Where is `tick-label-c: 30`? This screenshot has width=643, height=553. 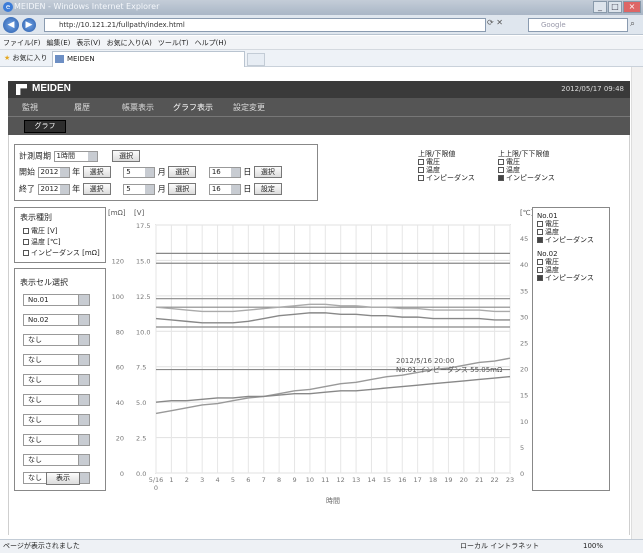 tick-label-c: 30 is located at coordinates (524, 317).